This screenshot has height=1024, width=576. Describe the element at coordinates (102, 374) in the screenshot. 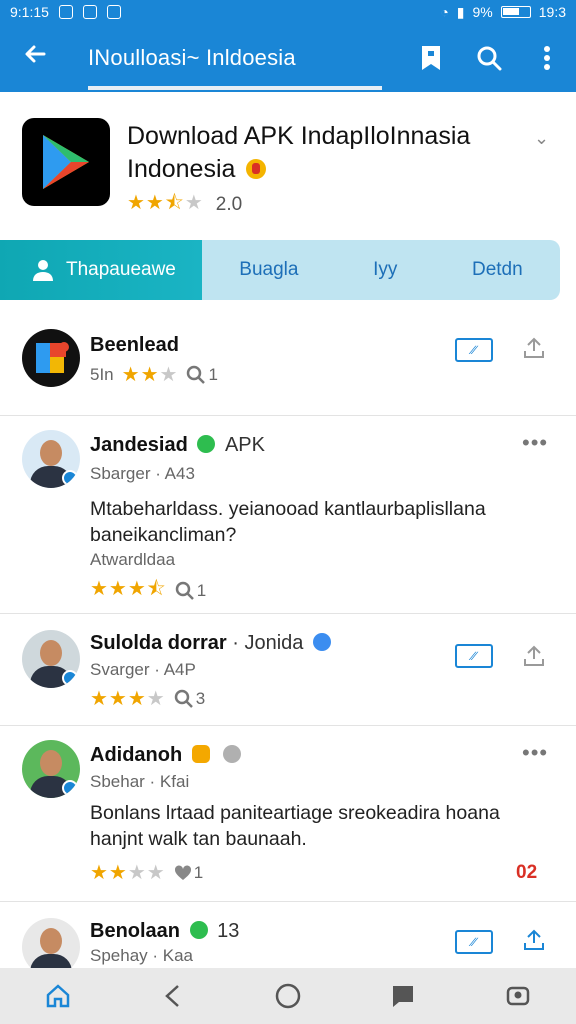

I see `row-sub: 5In` at that location.